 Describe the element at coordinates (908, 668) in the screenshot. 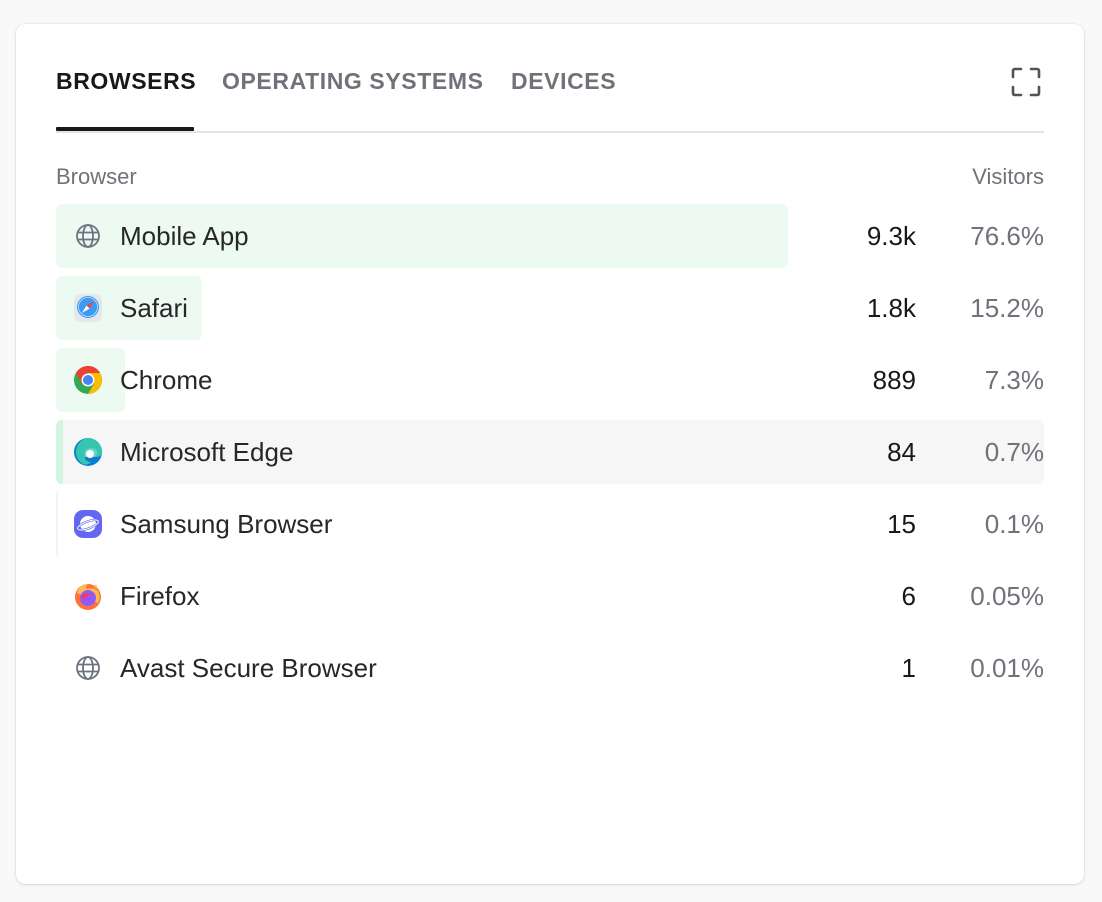

I see `row-count: 1` at that location.